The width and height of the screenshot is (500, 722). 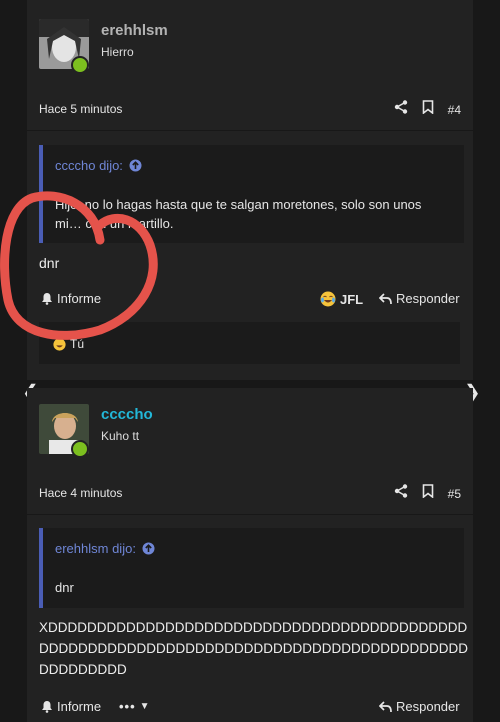 What do you see at coordinates (328, 299) in the screenshot?
I see `crying-laughing-emoji-icon` at bounding box center [328, 299].